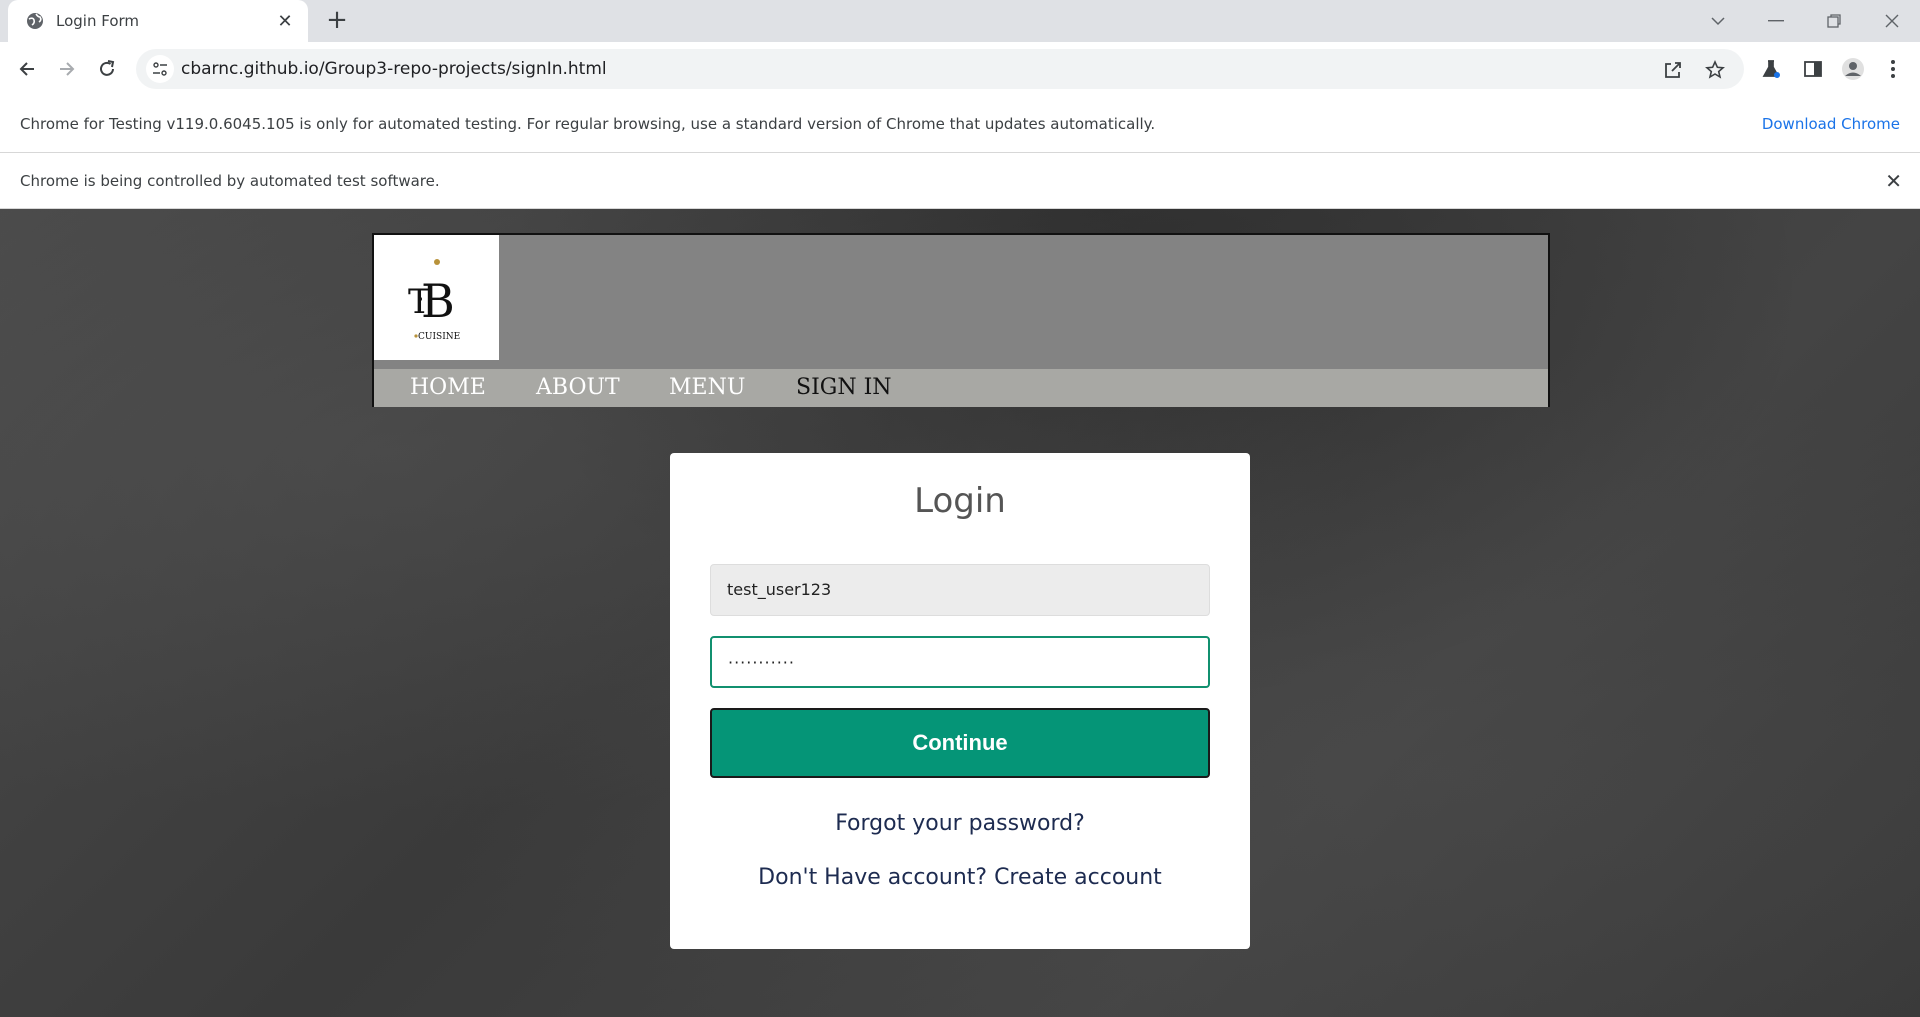 This screenshot has width=1920, height=1017. I want to click on nav-menu-link: MENU, so click(707, 388).